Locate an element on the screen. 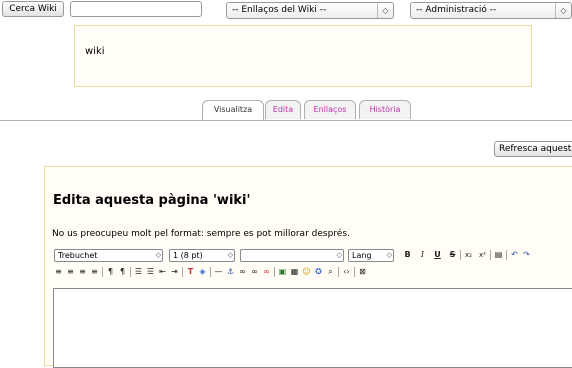 The height and width of the screenshot is (368, 572). lang-value: Lang is located at coordinates (362, 255).